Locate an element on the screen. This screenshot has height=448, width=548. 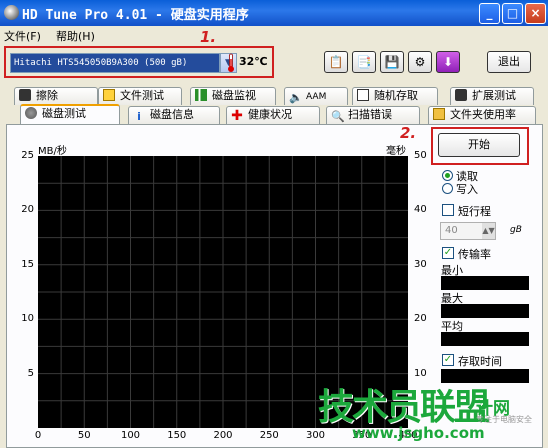
y-tick-left: 15 is located at coordinates (27, 264).